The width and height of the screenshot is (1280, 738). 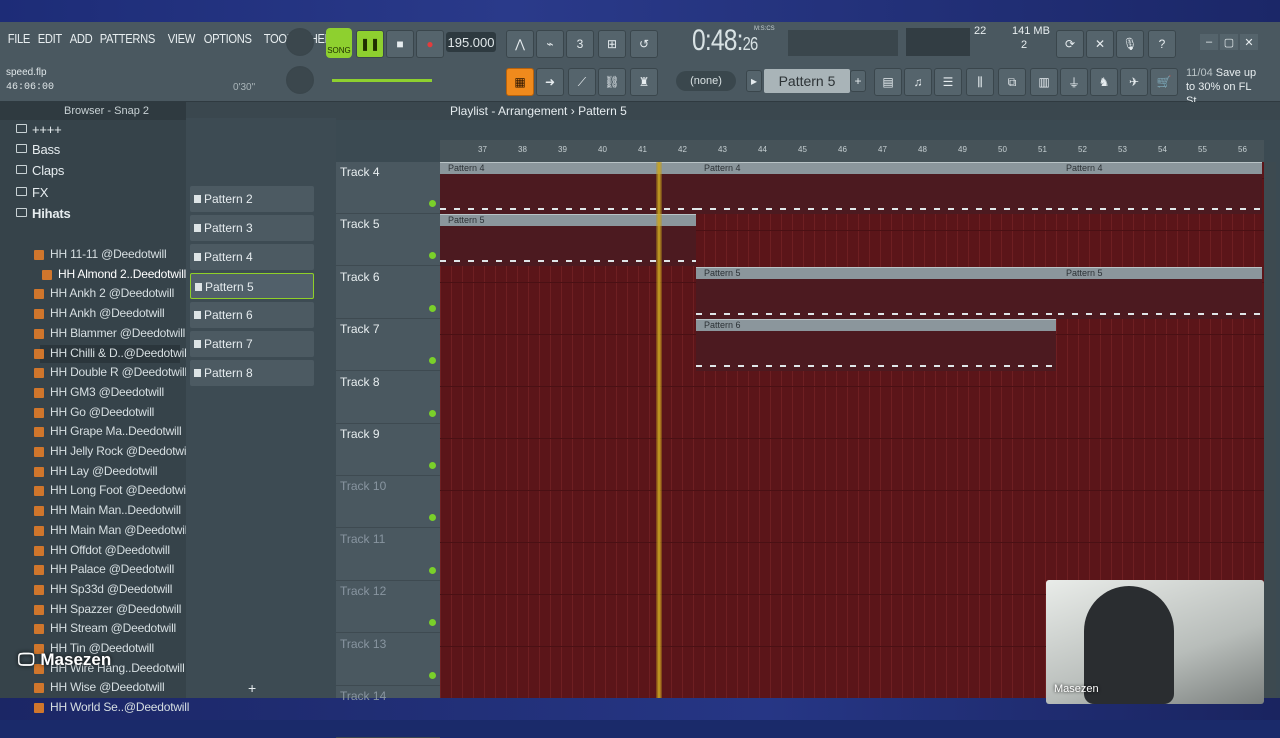 What do you see at coordinates (852, 151) in the screenshot?
I see `timeline-ruler: 37 38 39 40 41 42 43 44 45 46 47 48 49 50 51 52 53 54 55 56` at bounding box center [852, 151].